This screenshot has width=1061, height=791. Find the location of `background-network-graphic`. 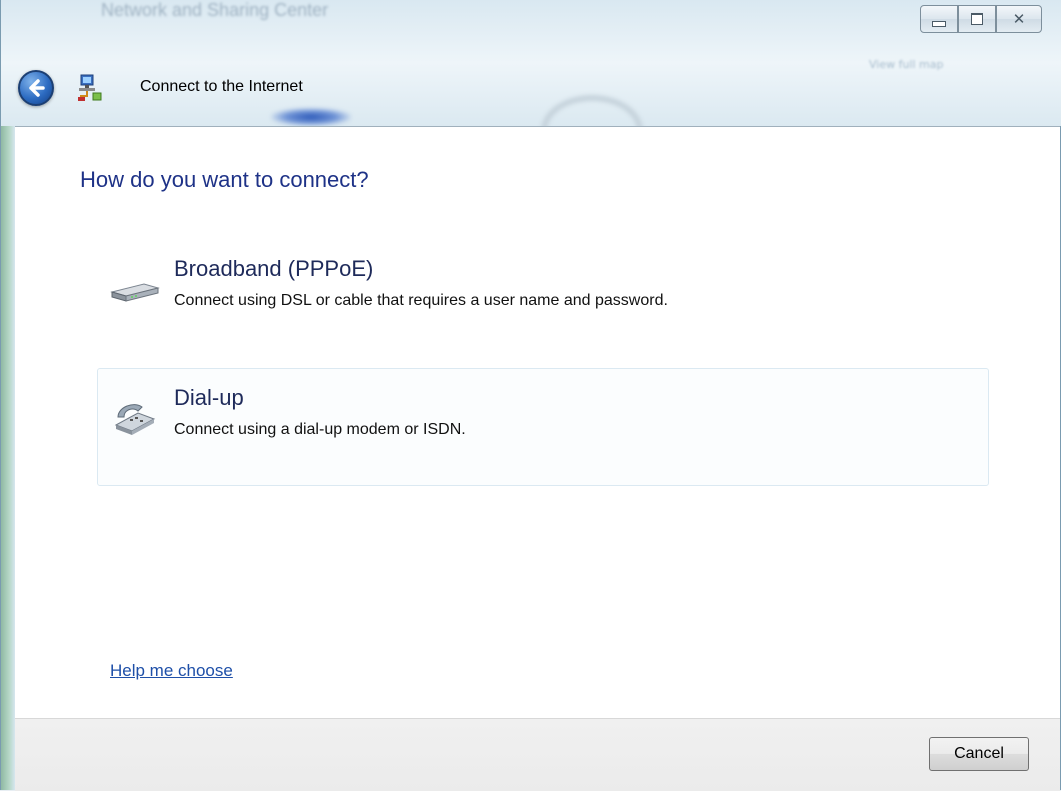

background-network-graphic is located at coordinates (311, 117).